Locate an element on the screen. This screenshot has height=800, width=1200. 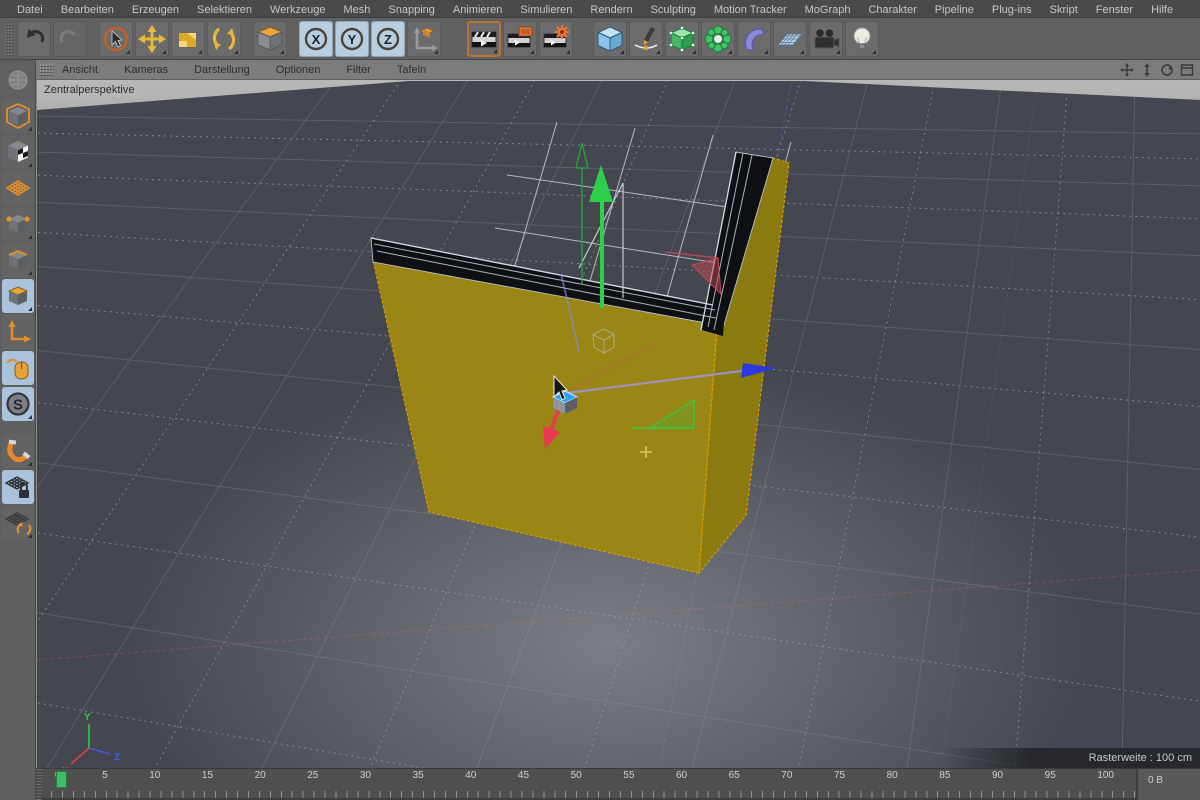
axis-lock-group: X Y Z is located at coordinates (370, 38).